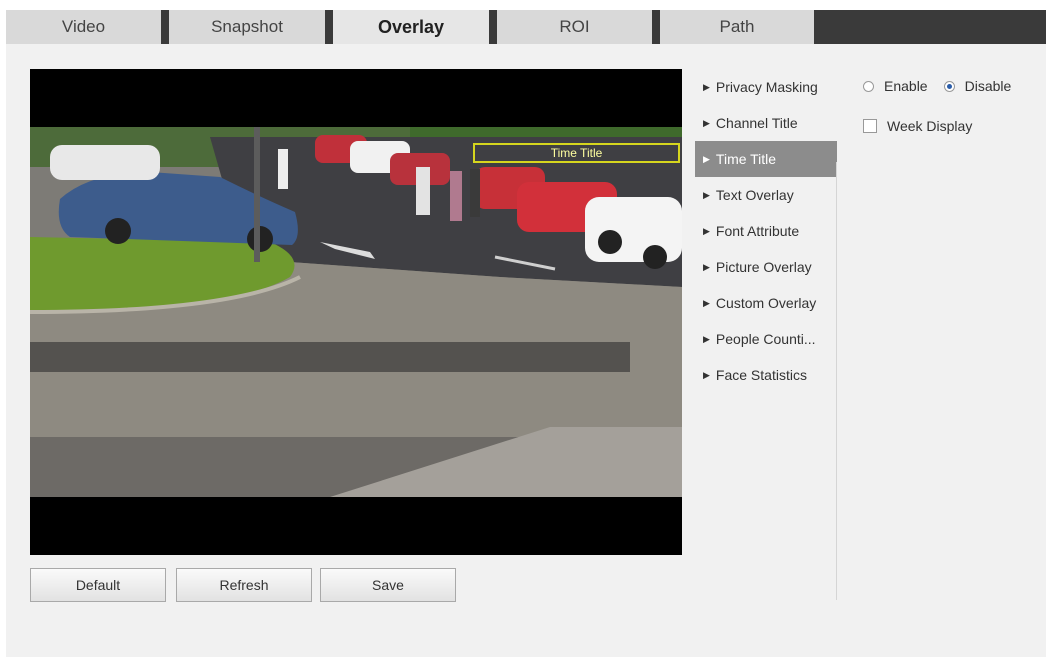  I want to click on enable-radio, so click(868, 86).